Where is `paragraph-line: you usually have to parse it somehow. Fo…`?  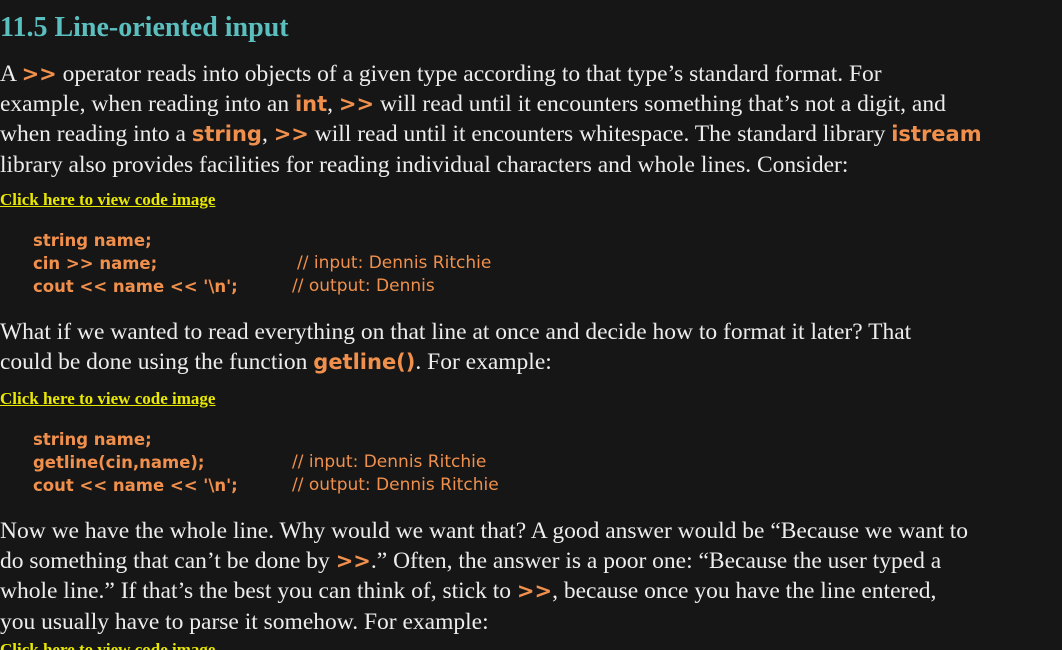 paragraph-line: you usually have to parse it somehow. Fo… is located at coordinates (244, 621).